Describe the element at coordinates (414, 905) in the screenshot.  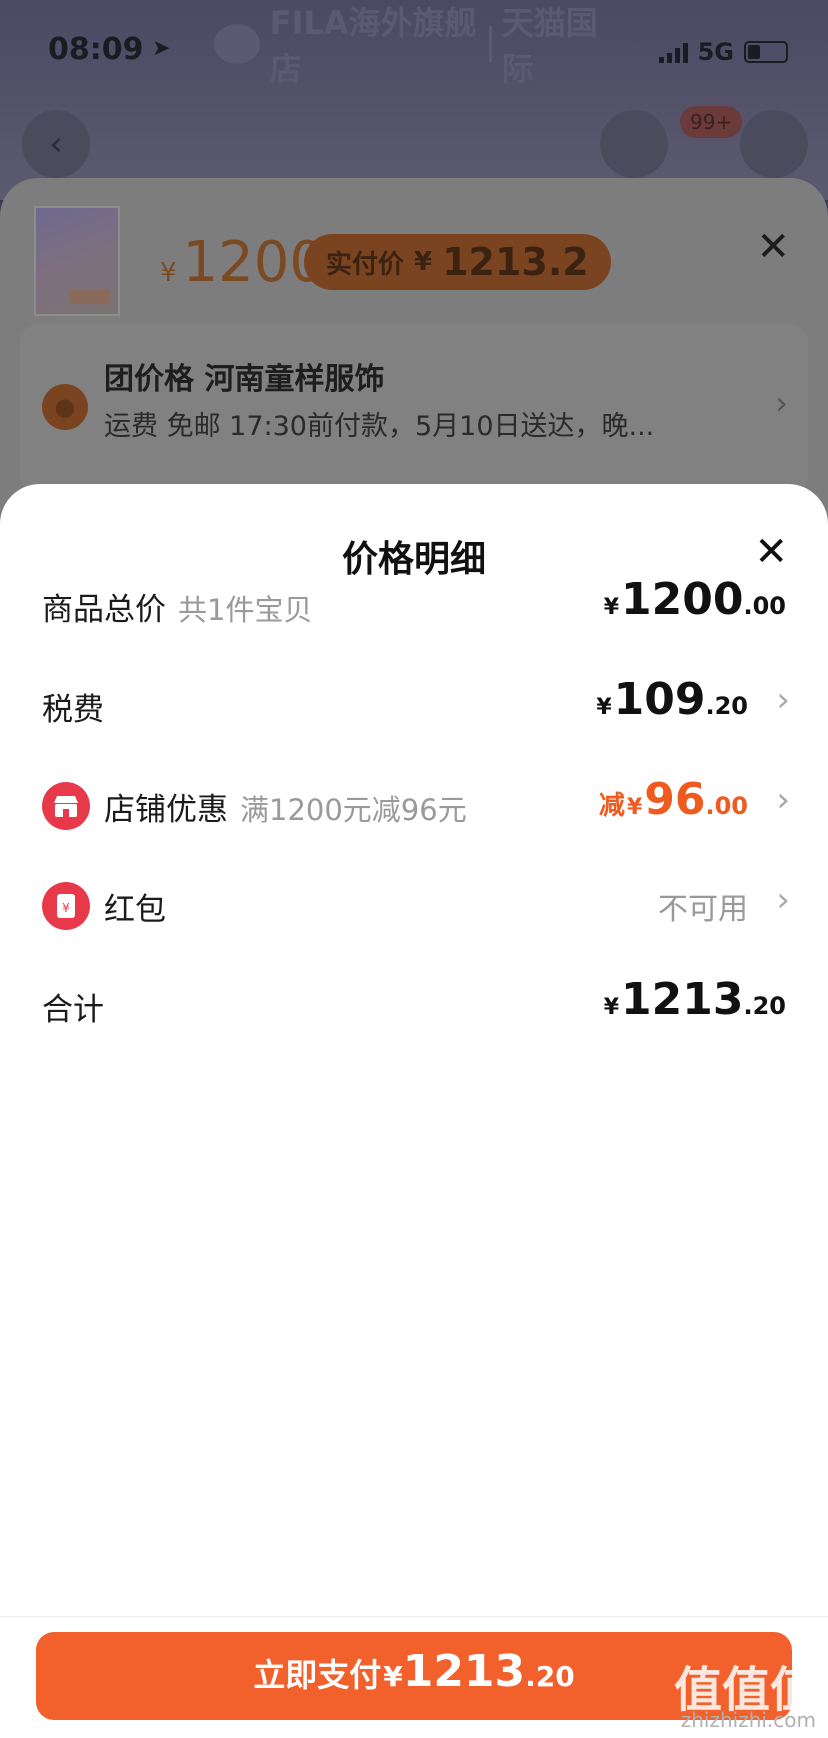
I see `row-hongbao: ¥ 红包 不可用 ›` at that location.